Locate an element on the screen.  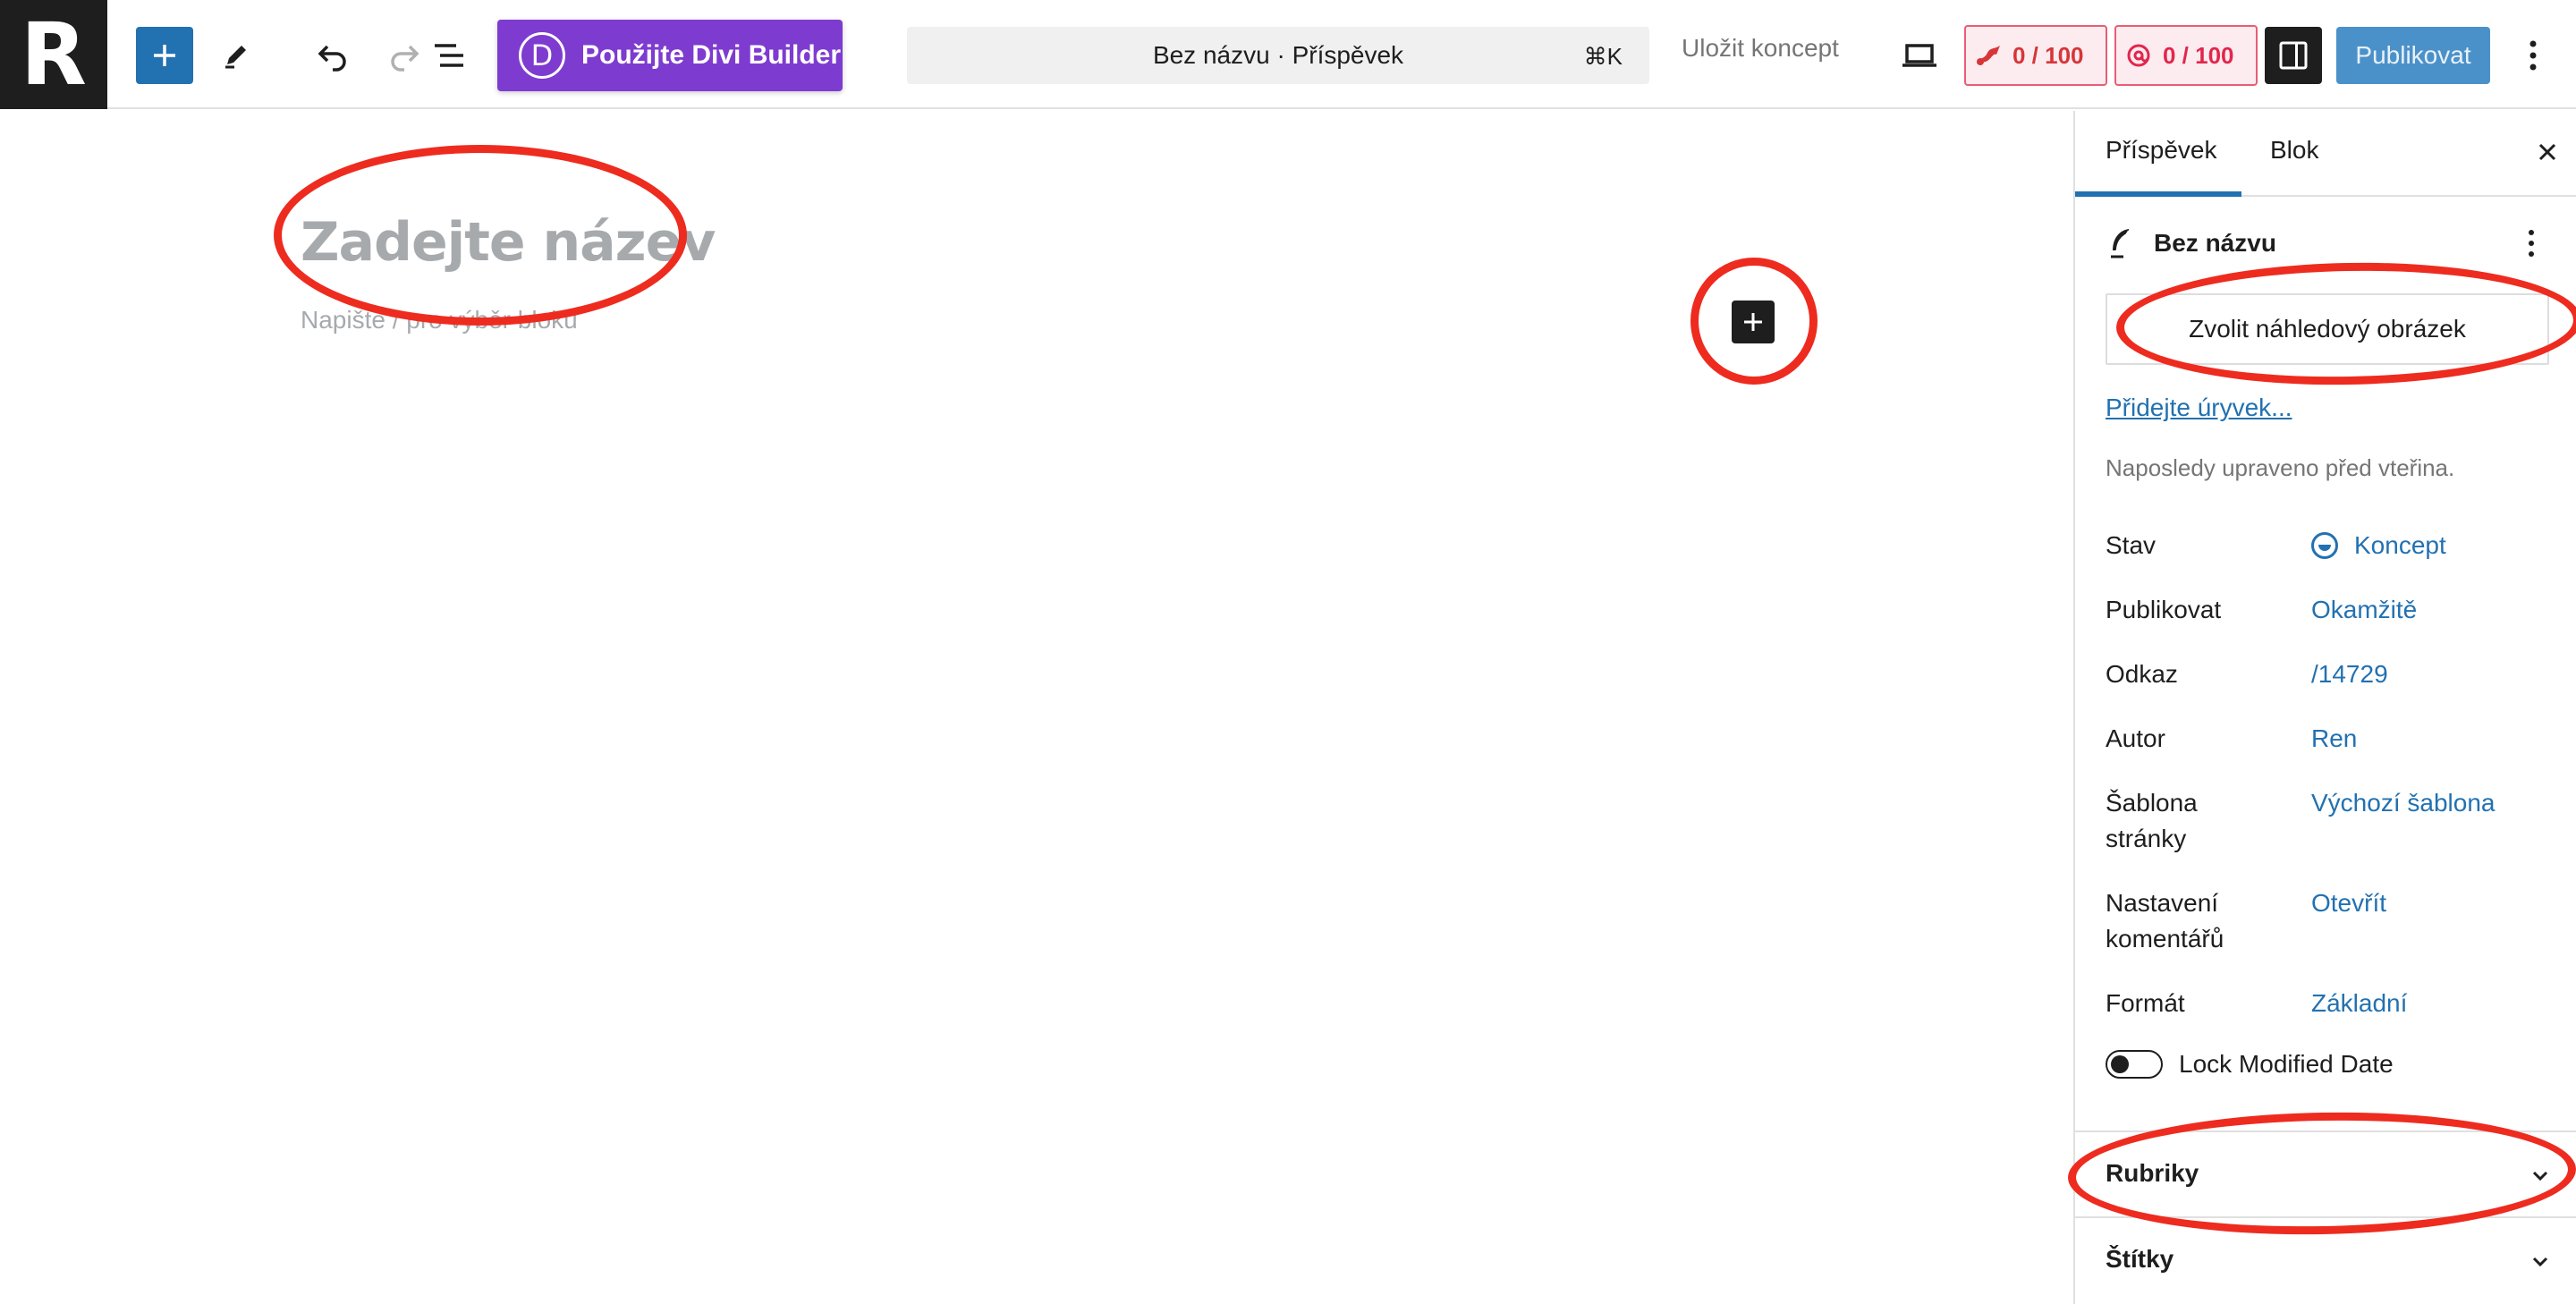
readability-score-button: 0 / 100 is located at coordinates (2186, 55).